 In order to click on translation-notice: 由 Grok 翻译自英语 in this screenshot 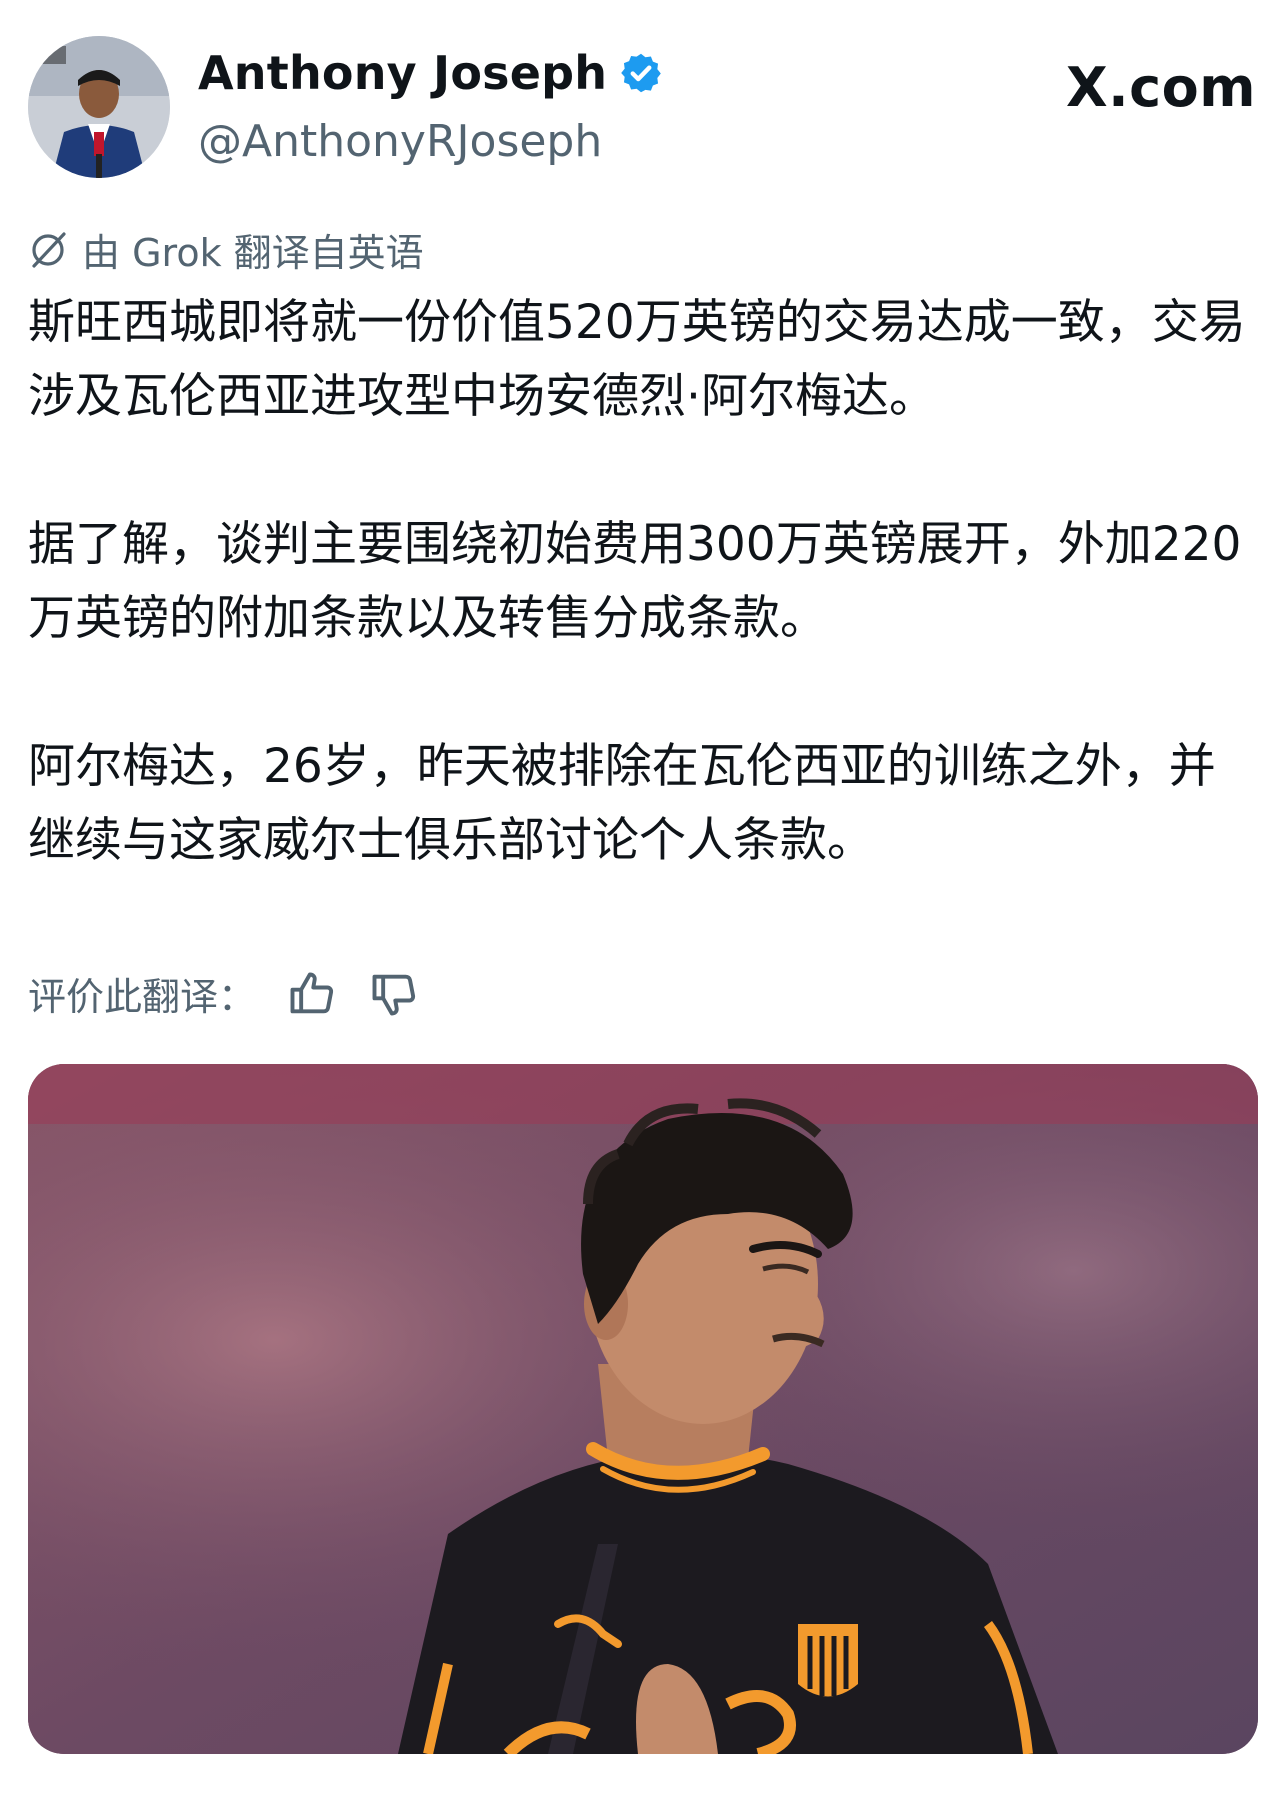, I will do `click(226, 249)`.